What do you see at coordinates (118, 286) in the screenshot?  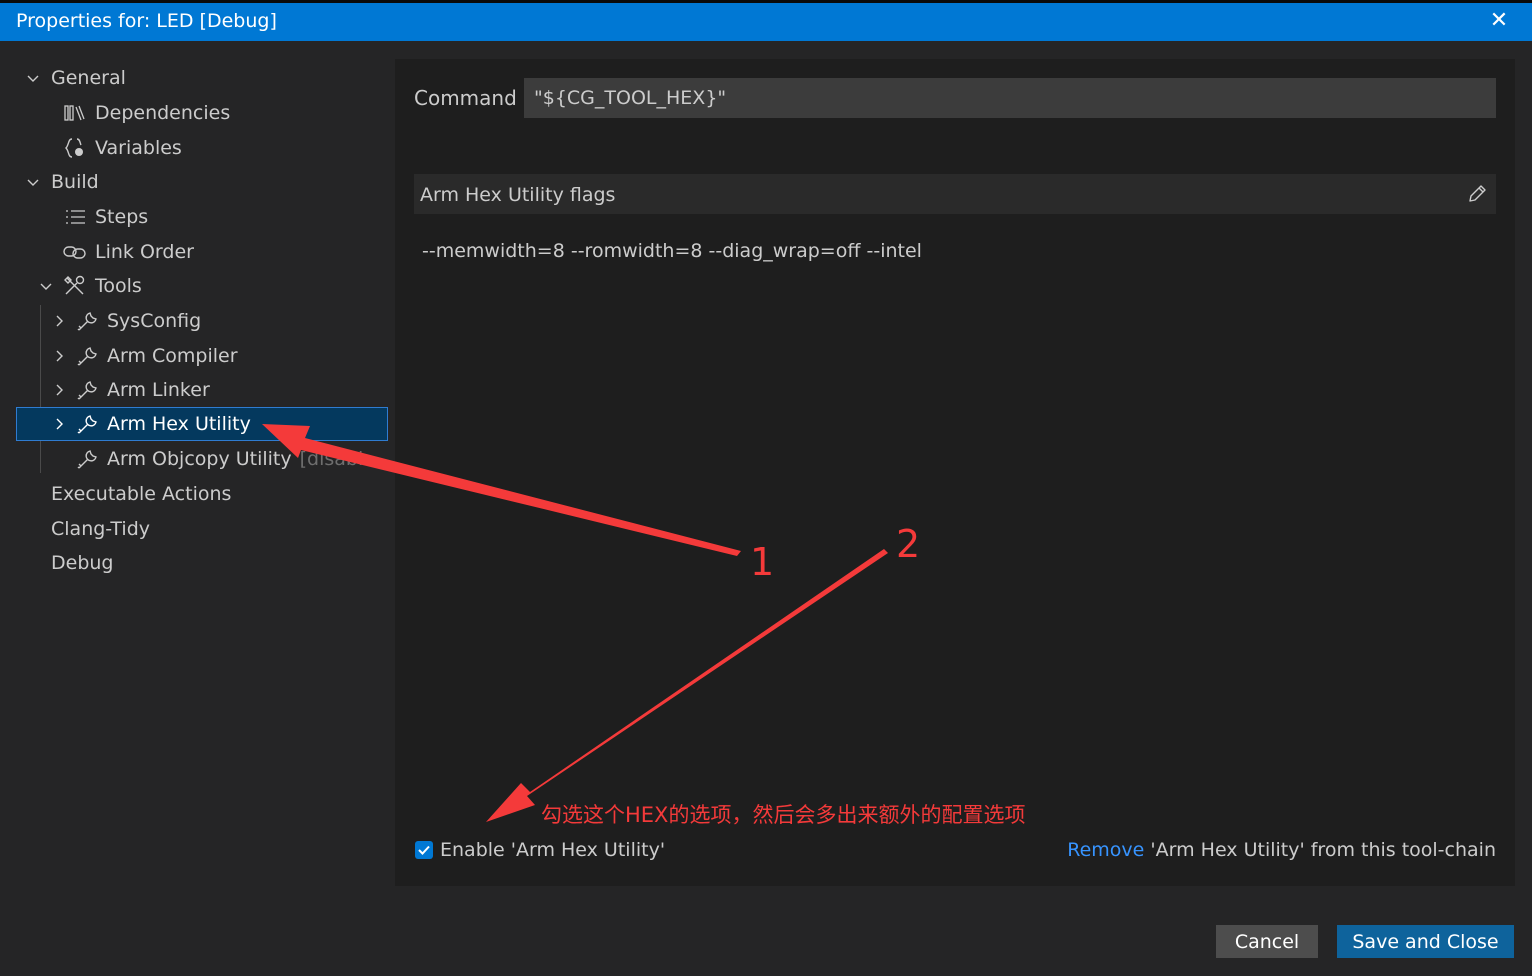 I see `sidebar-item-label: Tools` at bounding box center [118, 286].